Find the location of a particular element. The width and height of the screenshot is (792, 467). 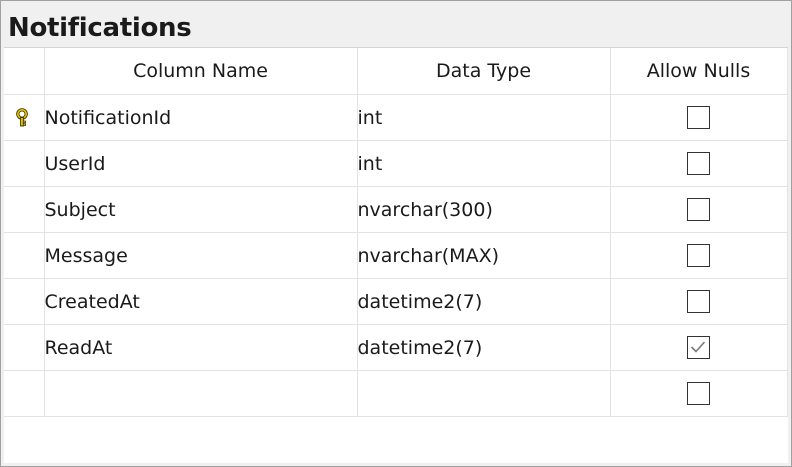

header-row: Column Name Data Type Allow Nulls is located at coordinates (396, 71).